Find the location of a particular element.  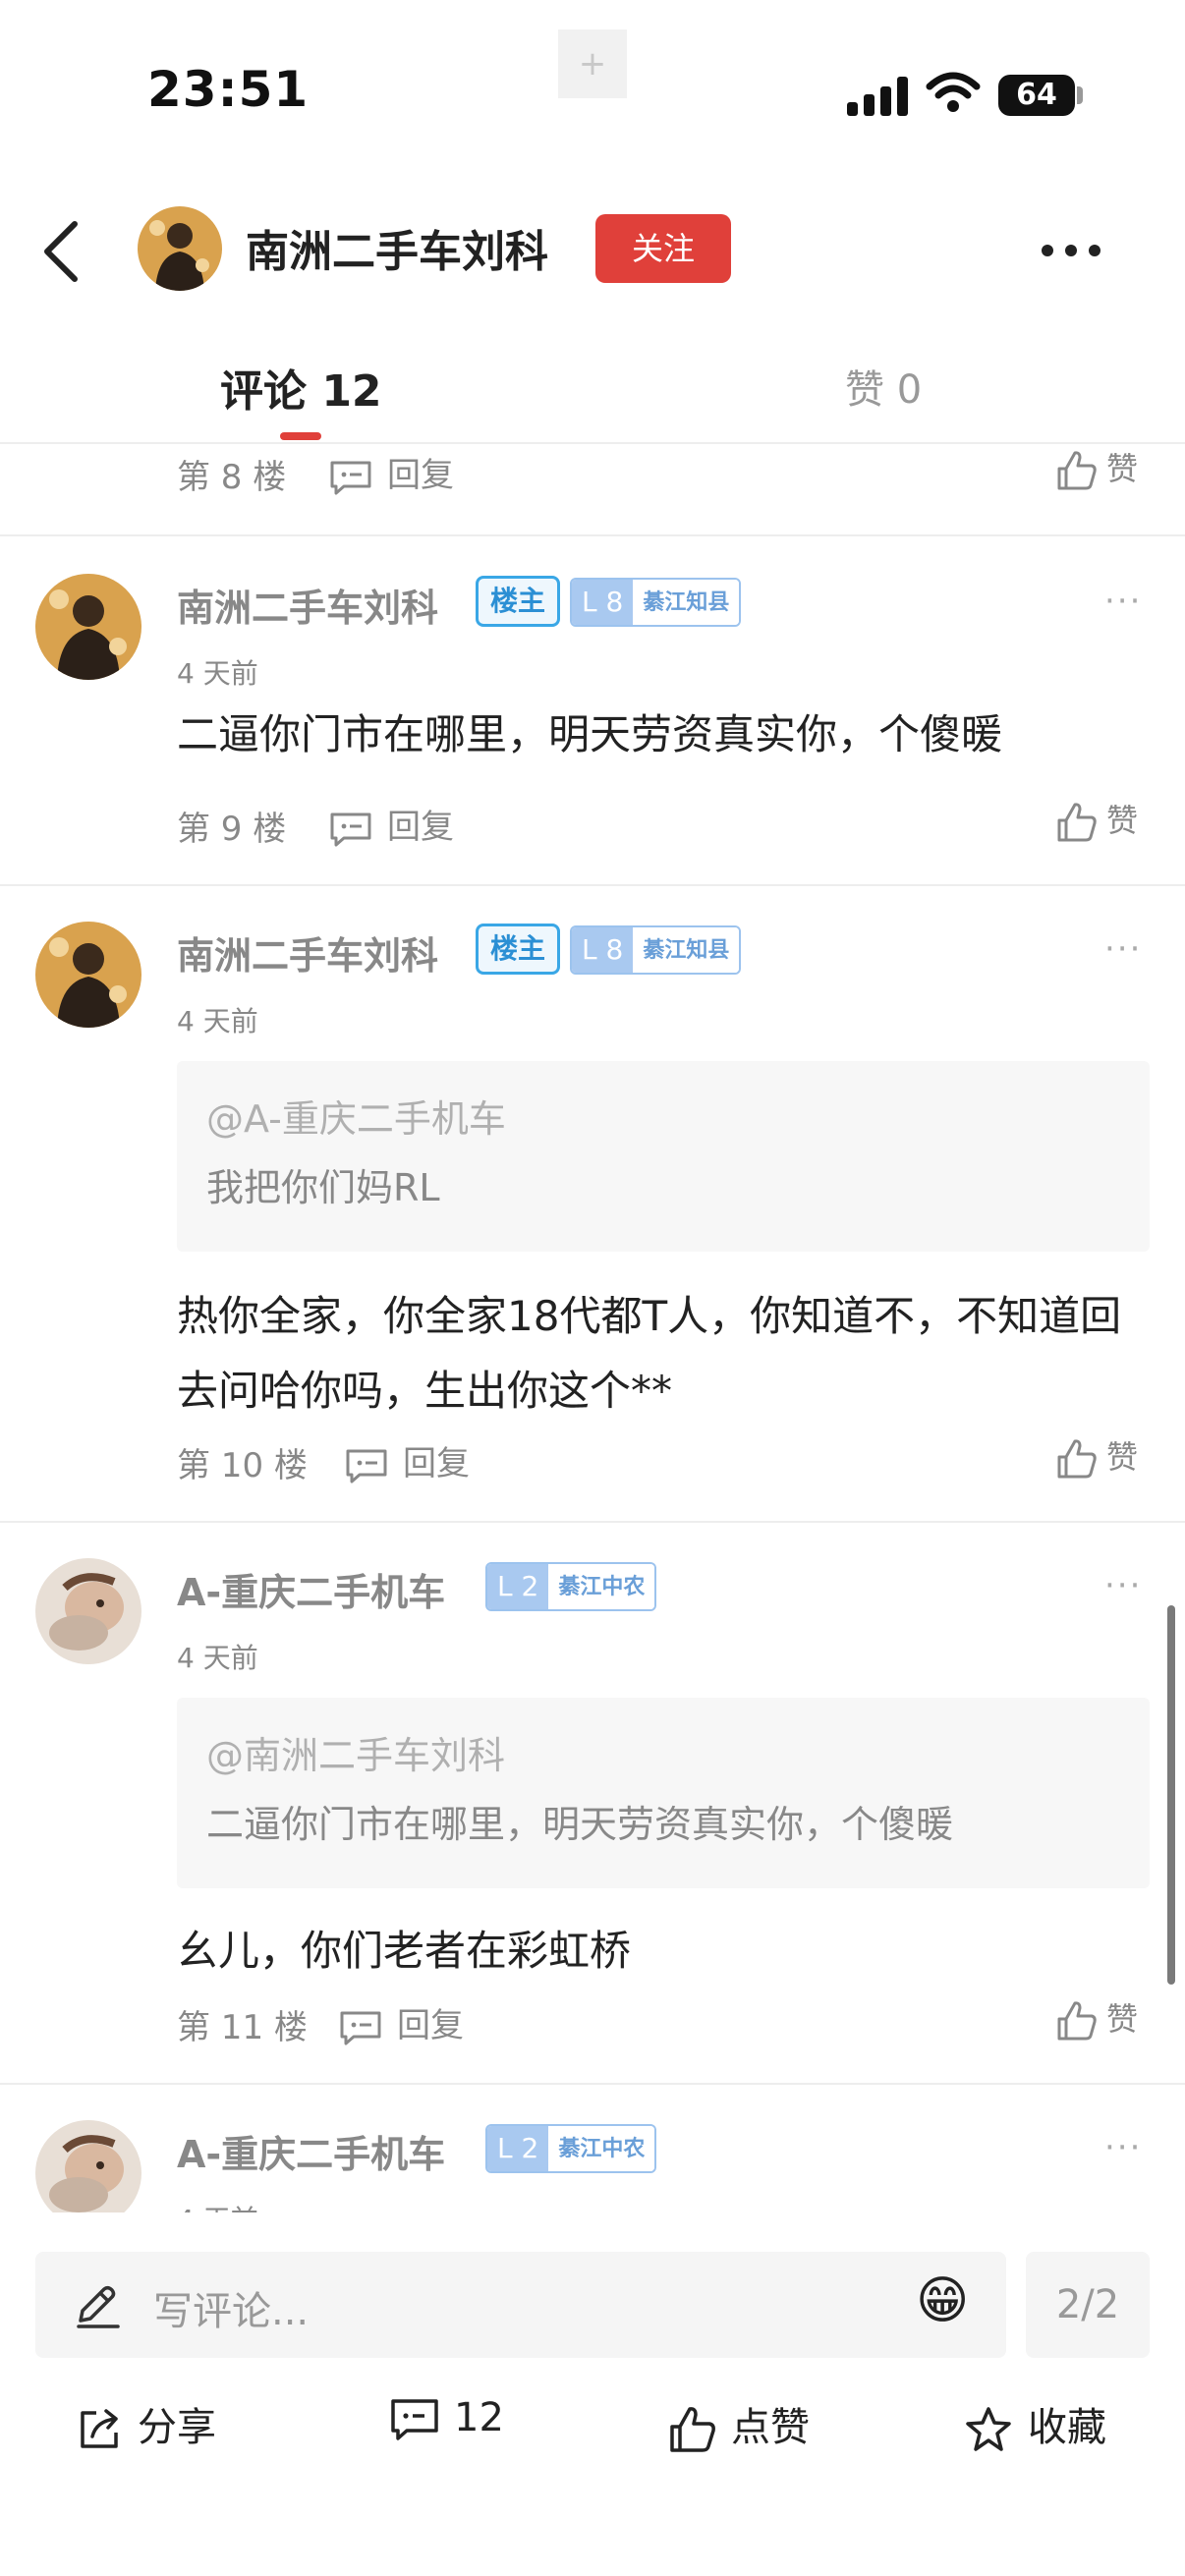

share-icon is located at coordinates (100, 2428).